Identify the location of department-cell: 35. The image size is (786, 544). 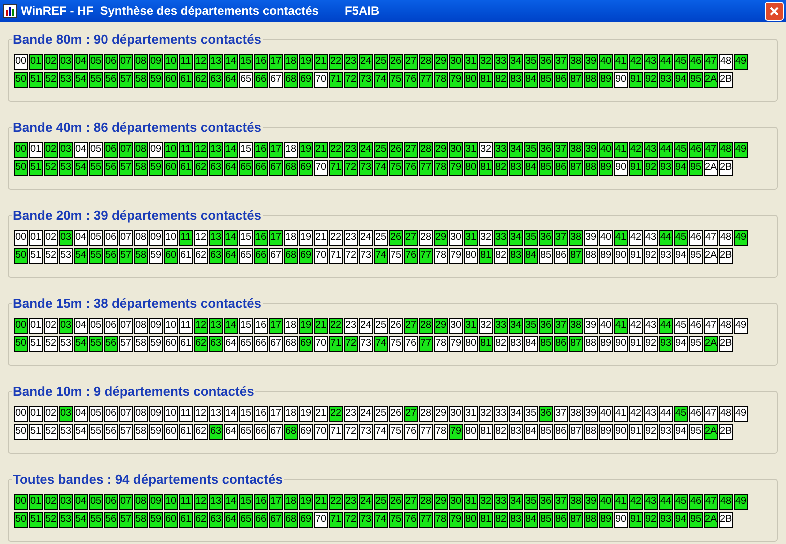
(531, 414).